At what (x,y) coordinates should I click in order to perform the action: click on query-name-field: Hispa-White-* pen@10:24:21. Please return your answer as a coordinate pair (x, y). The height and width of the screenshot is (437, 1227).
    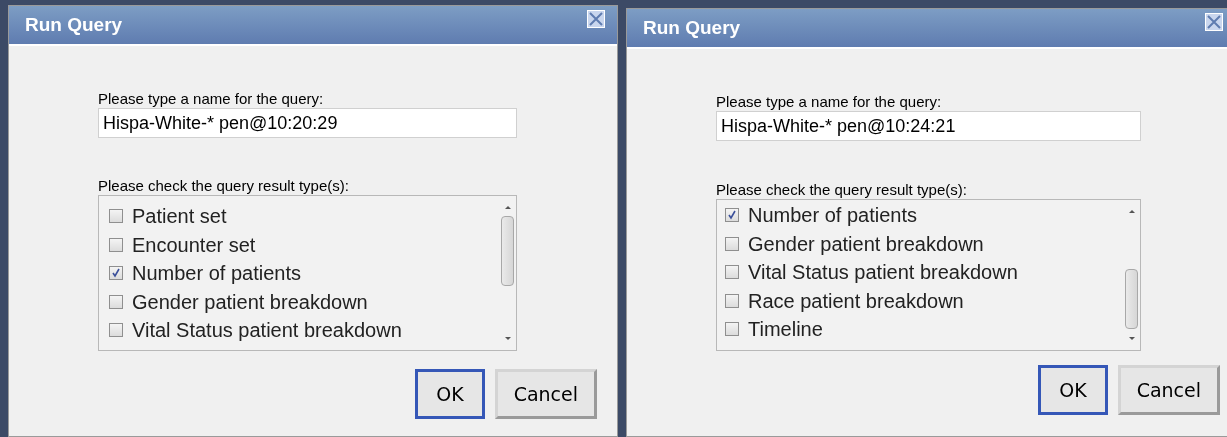
    Looking at the image, I should click on (928, 126).